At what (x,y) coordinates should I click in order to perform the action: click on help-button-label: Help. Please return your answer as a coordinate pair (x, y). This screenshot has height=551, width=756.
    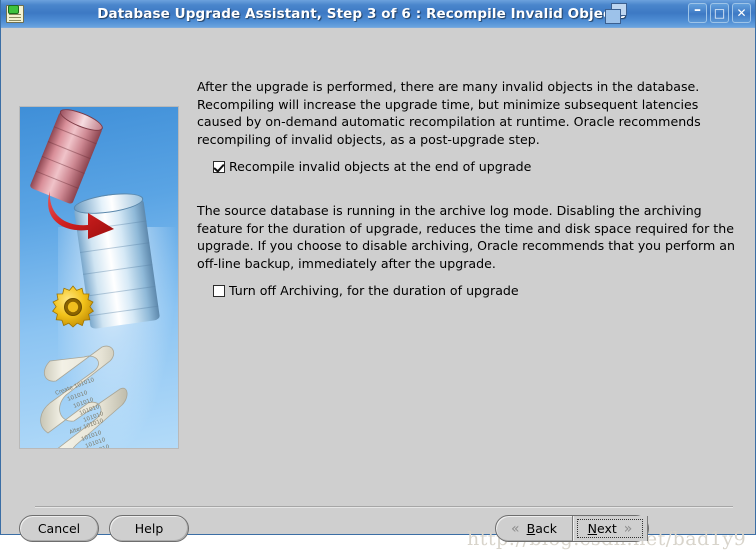
    Looking at the image, I should click on (149, 528).